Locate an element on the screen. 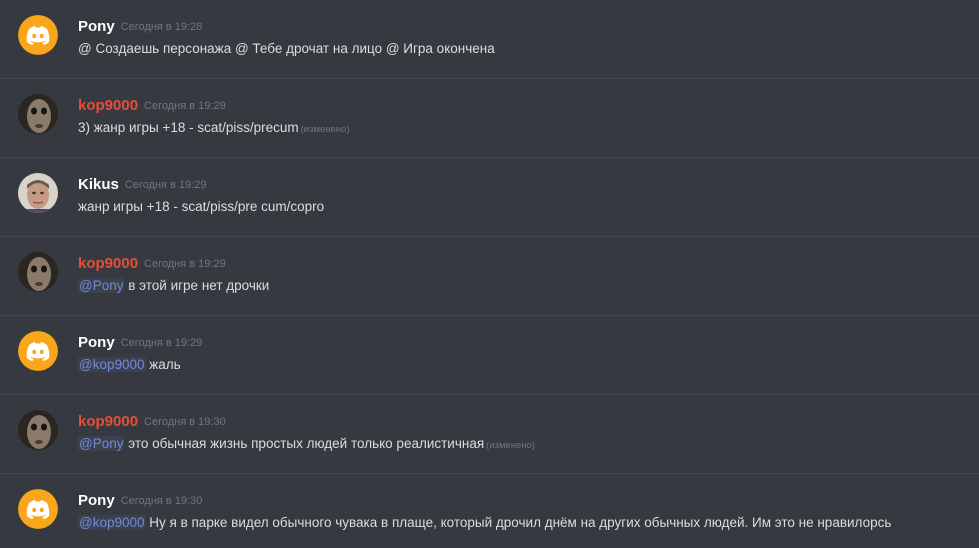 The image size is (979, 548). message-author: Pony Сегодня в 19:30 is located at coordinates (140, 501).